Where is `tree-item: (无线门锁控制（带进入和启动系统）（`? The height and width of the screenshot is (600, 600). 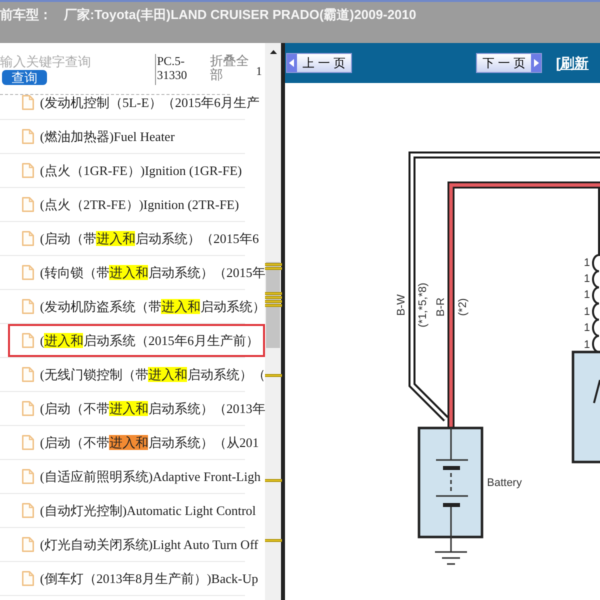
tree-item: (无线门锁控制（带进入和启动系统）（ is located at coordinates (136, 374).